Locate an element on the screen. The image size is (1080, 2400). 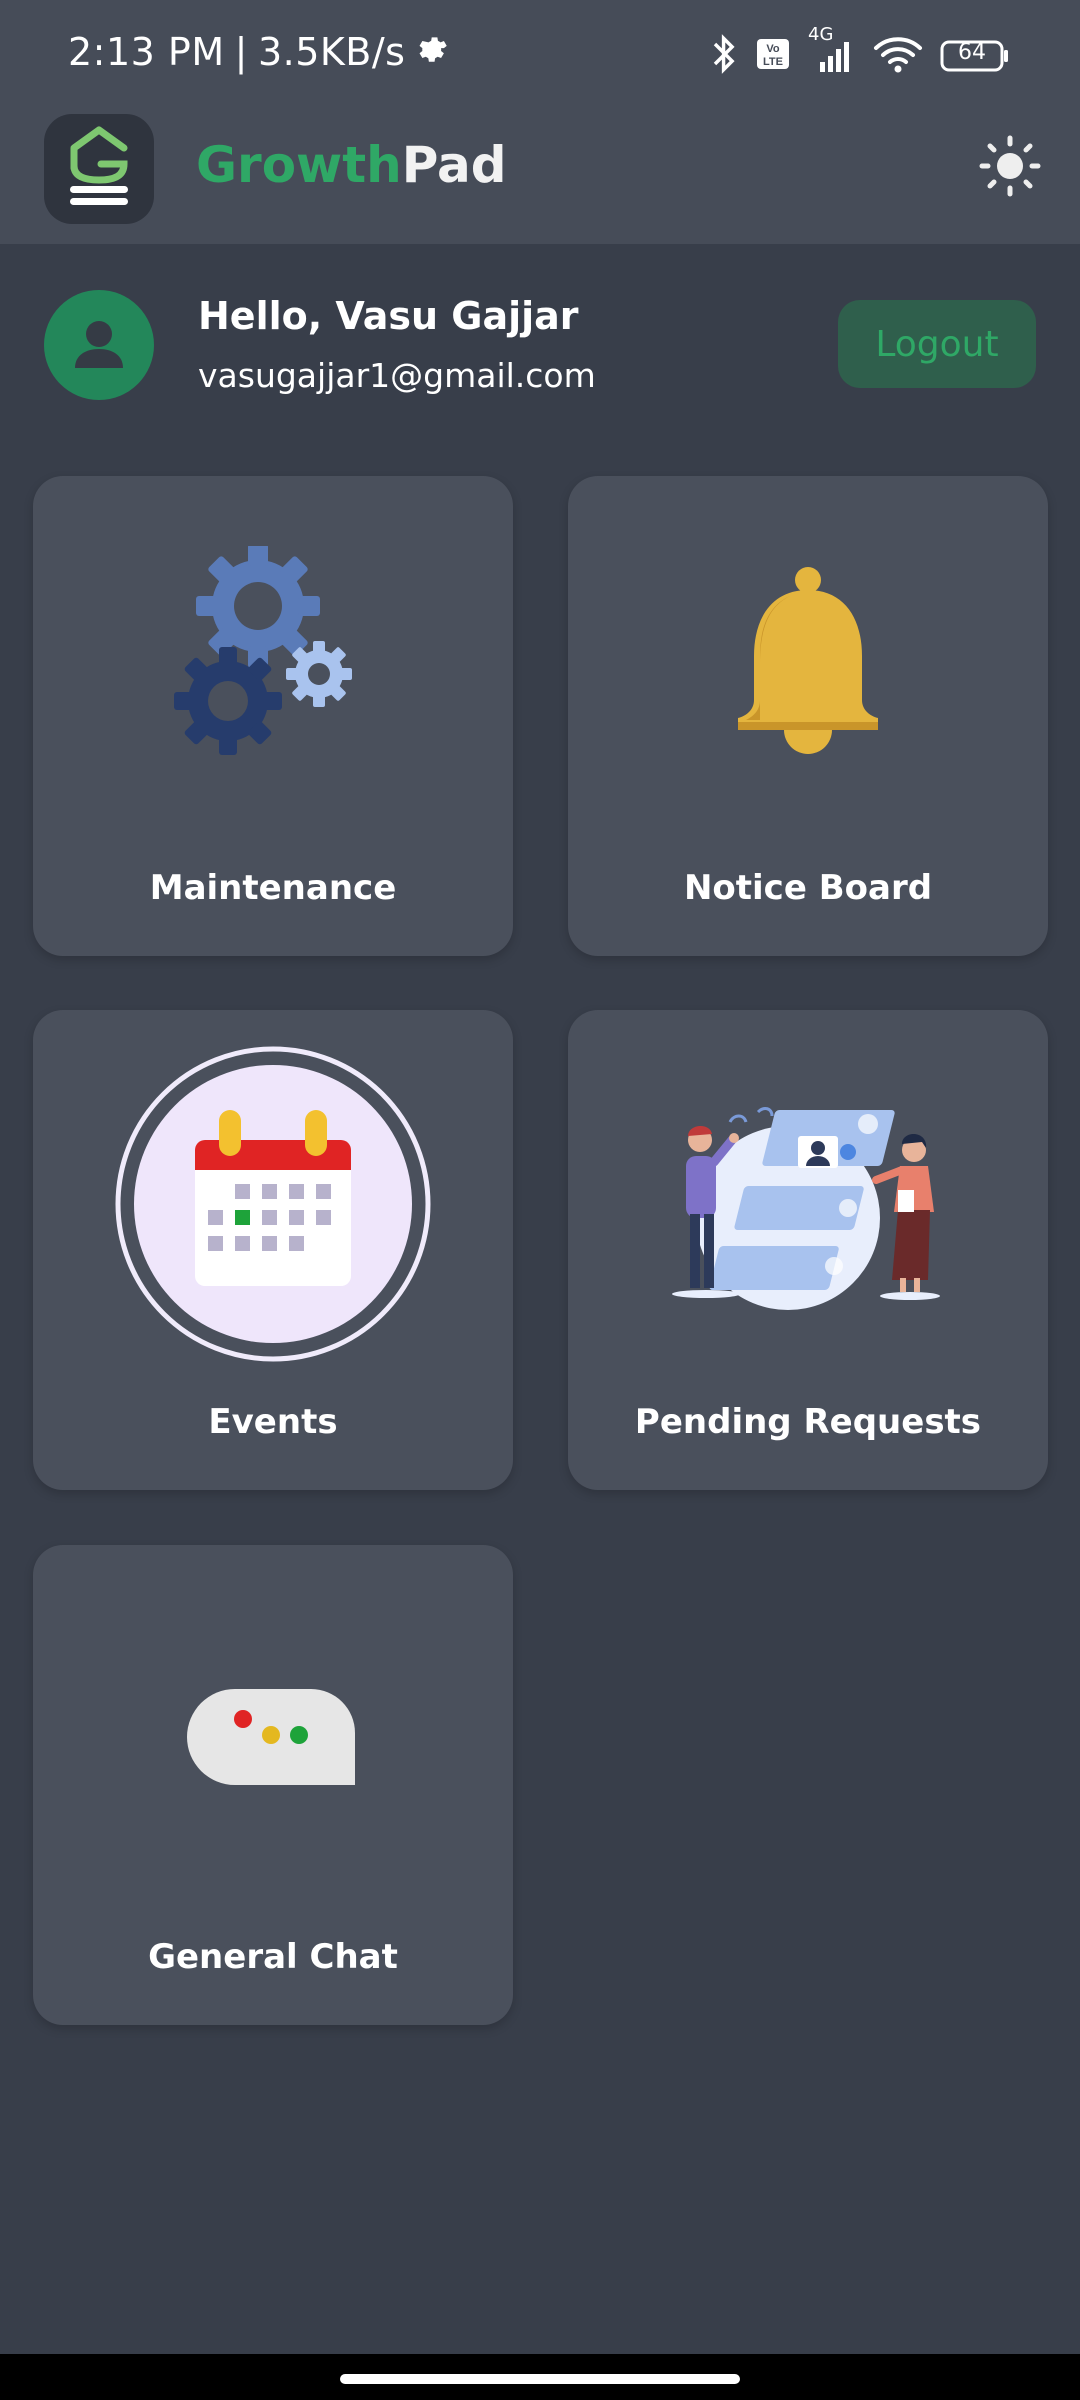
card-label-pending-requests: Pending Requests is located at coordinates (808, 1422).